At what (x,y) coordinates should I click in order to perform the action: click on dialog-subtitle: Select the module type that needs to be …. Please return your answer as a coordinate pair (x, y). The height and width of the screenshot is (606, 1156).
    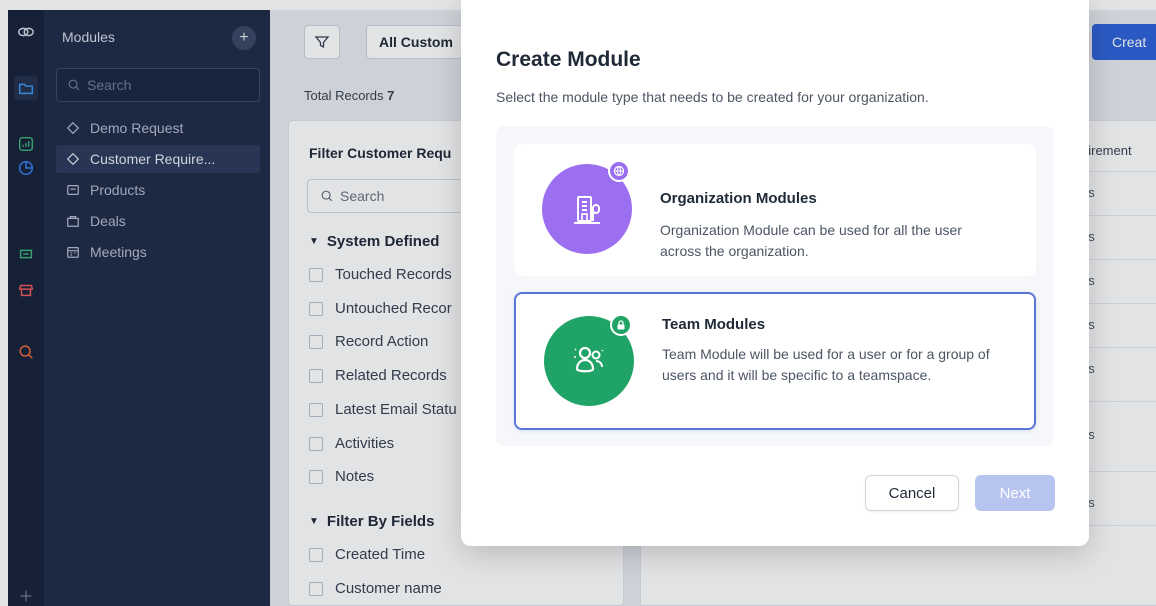
    Looking at the image, I should click on (712, 97).